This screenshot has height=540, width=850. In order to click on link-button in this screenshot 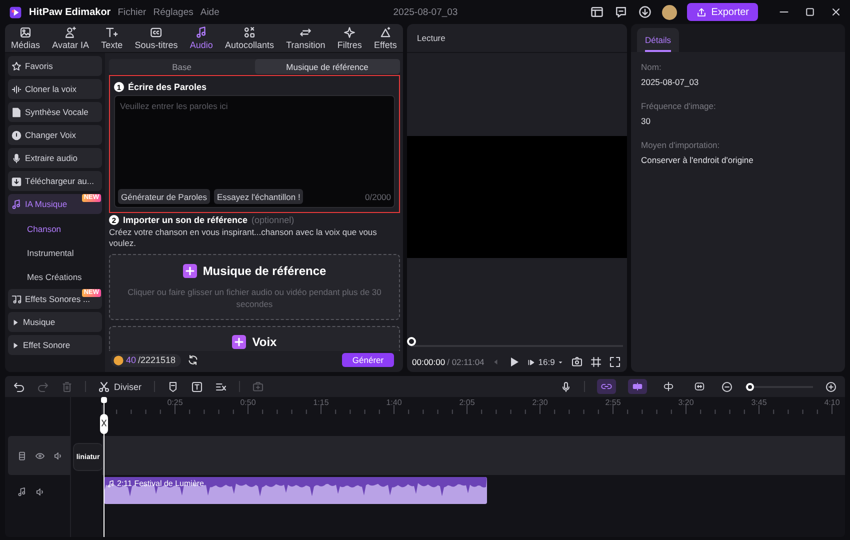, I will do `click(606, 386)`.